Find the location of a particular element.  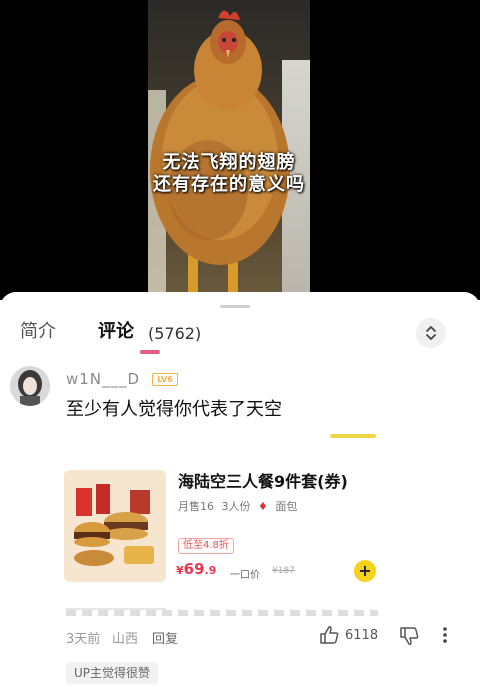

comment-decoration is located at coordinates (353, 436).